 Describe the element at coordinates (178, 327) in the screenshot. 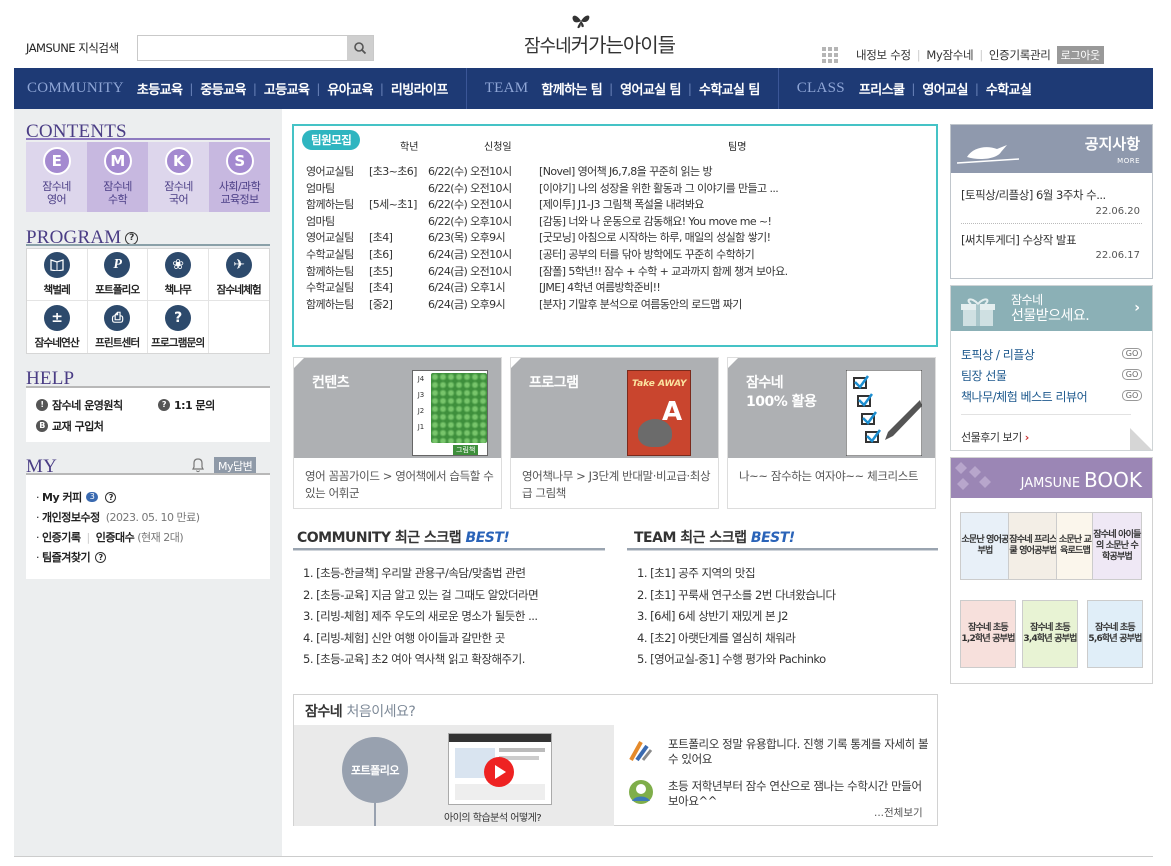

I see `program-inquiry: ? 프로그램문의` at that location.